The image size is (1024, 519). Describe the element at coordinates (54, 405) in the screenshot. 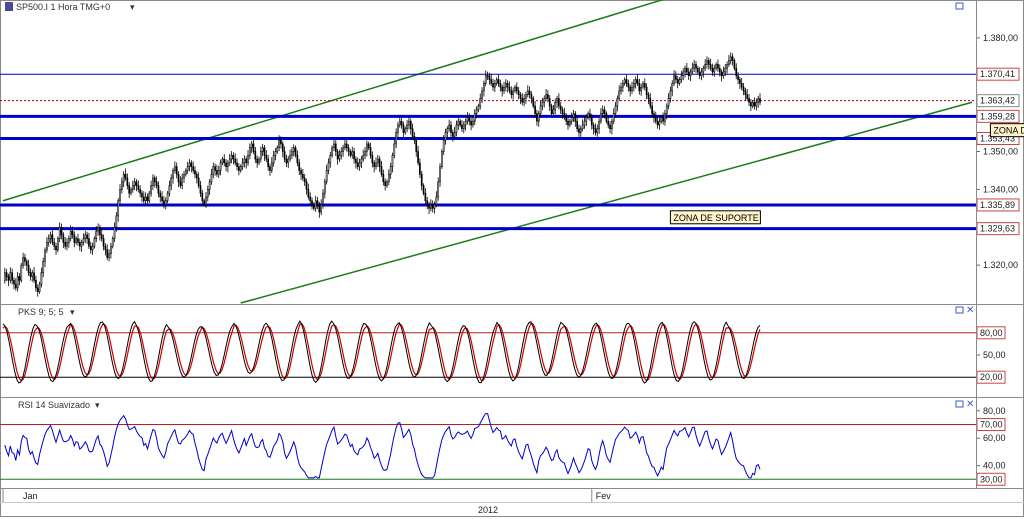

I see `rsi-title: RSI 14 Suavizado` at that location.